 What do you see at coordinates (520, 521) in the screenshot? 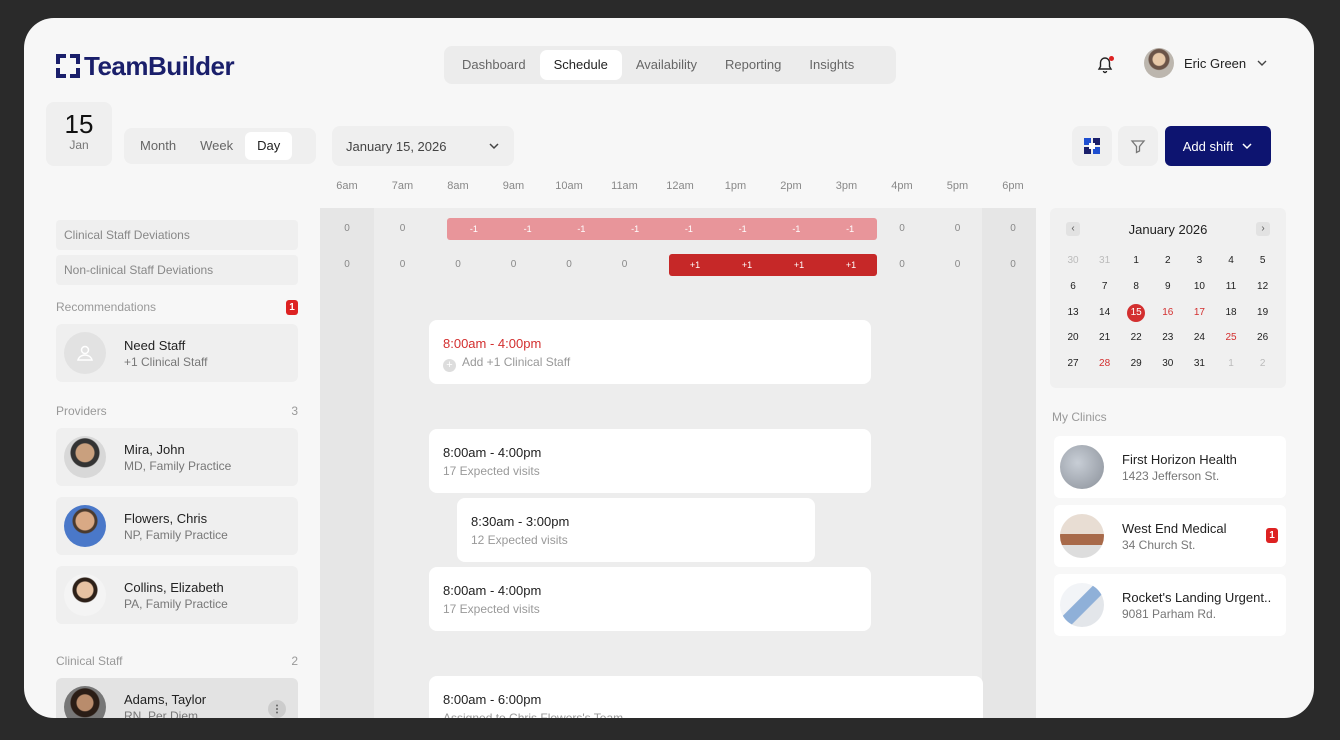
I see `shift-time: 8:30am - 3:00pm` at bounding box center [520, 521].